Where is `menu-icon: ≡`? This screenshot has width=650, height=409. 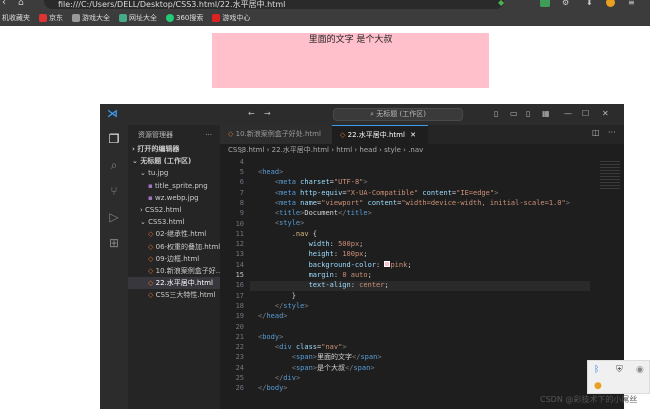
menu-icon: ≡ is located at coordinates (631, 3).